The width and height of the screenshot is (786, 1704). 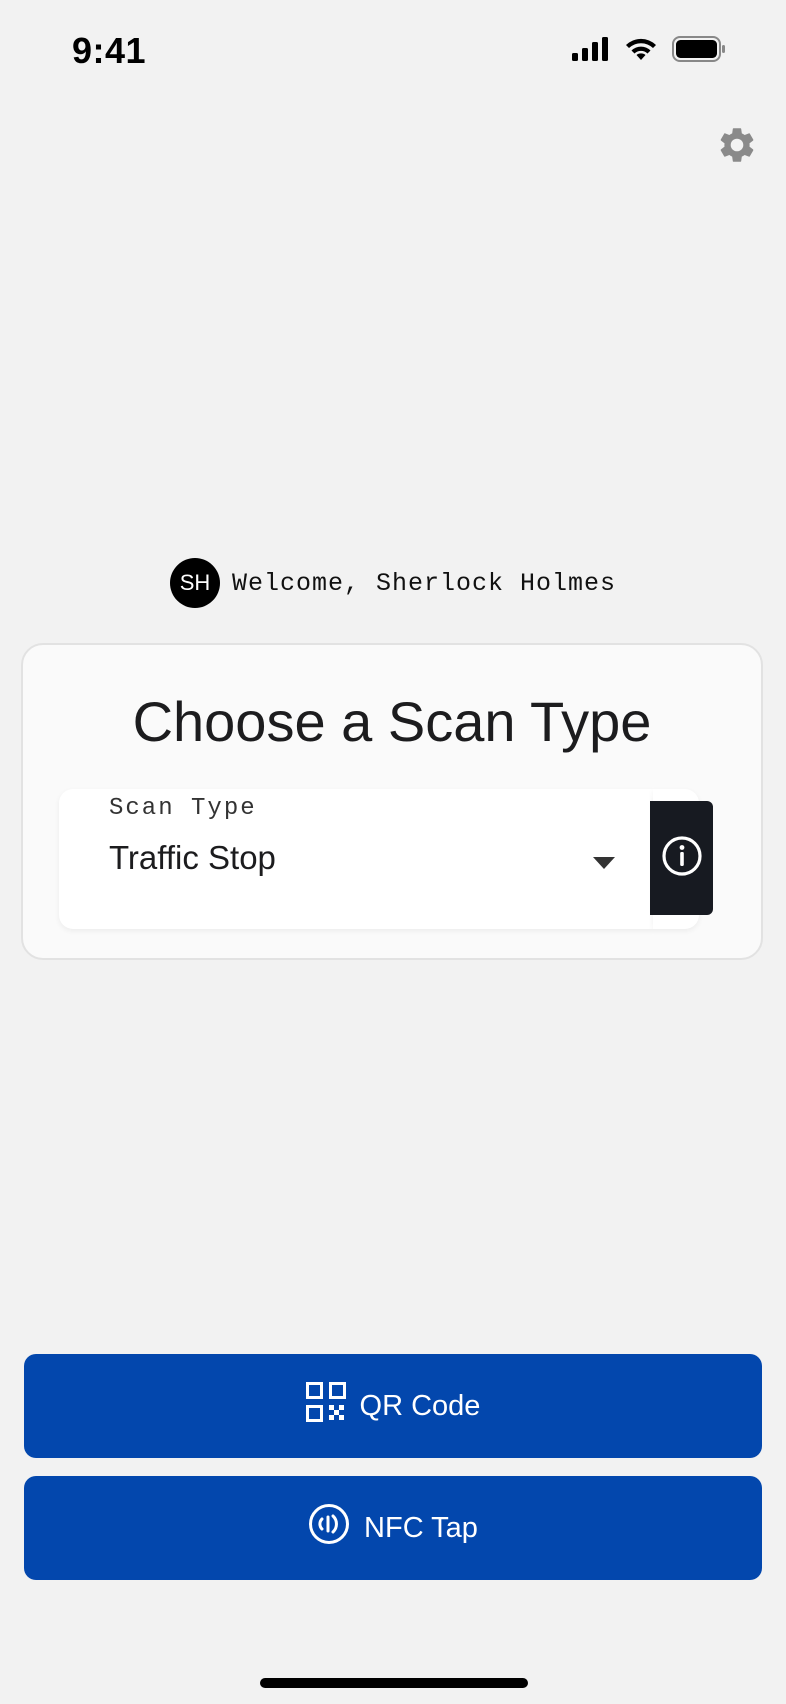 What do you see at coordinates (420, 1405) in the screenshot?
I see `qr-code-button-label: QR Code` at bounding box center [420, 1405].